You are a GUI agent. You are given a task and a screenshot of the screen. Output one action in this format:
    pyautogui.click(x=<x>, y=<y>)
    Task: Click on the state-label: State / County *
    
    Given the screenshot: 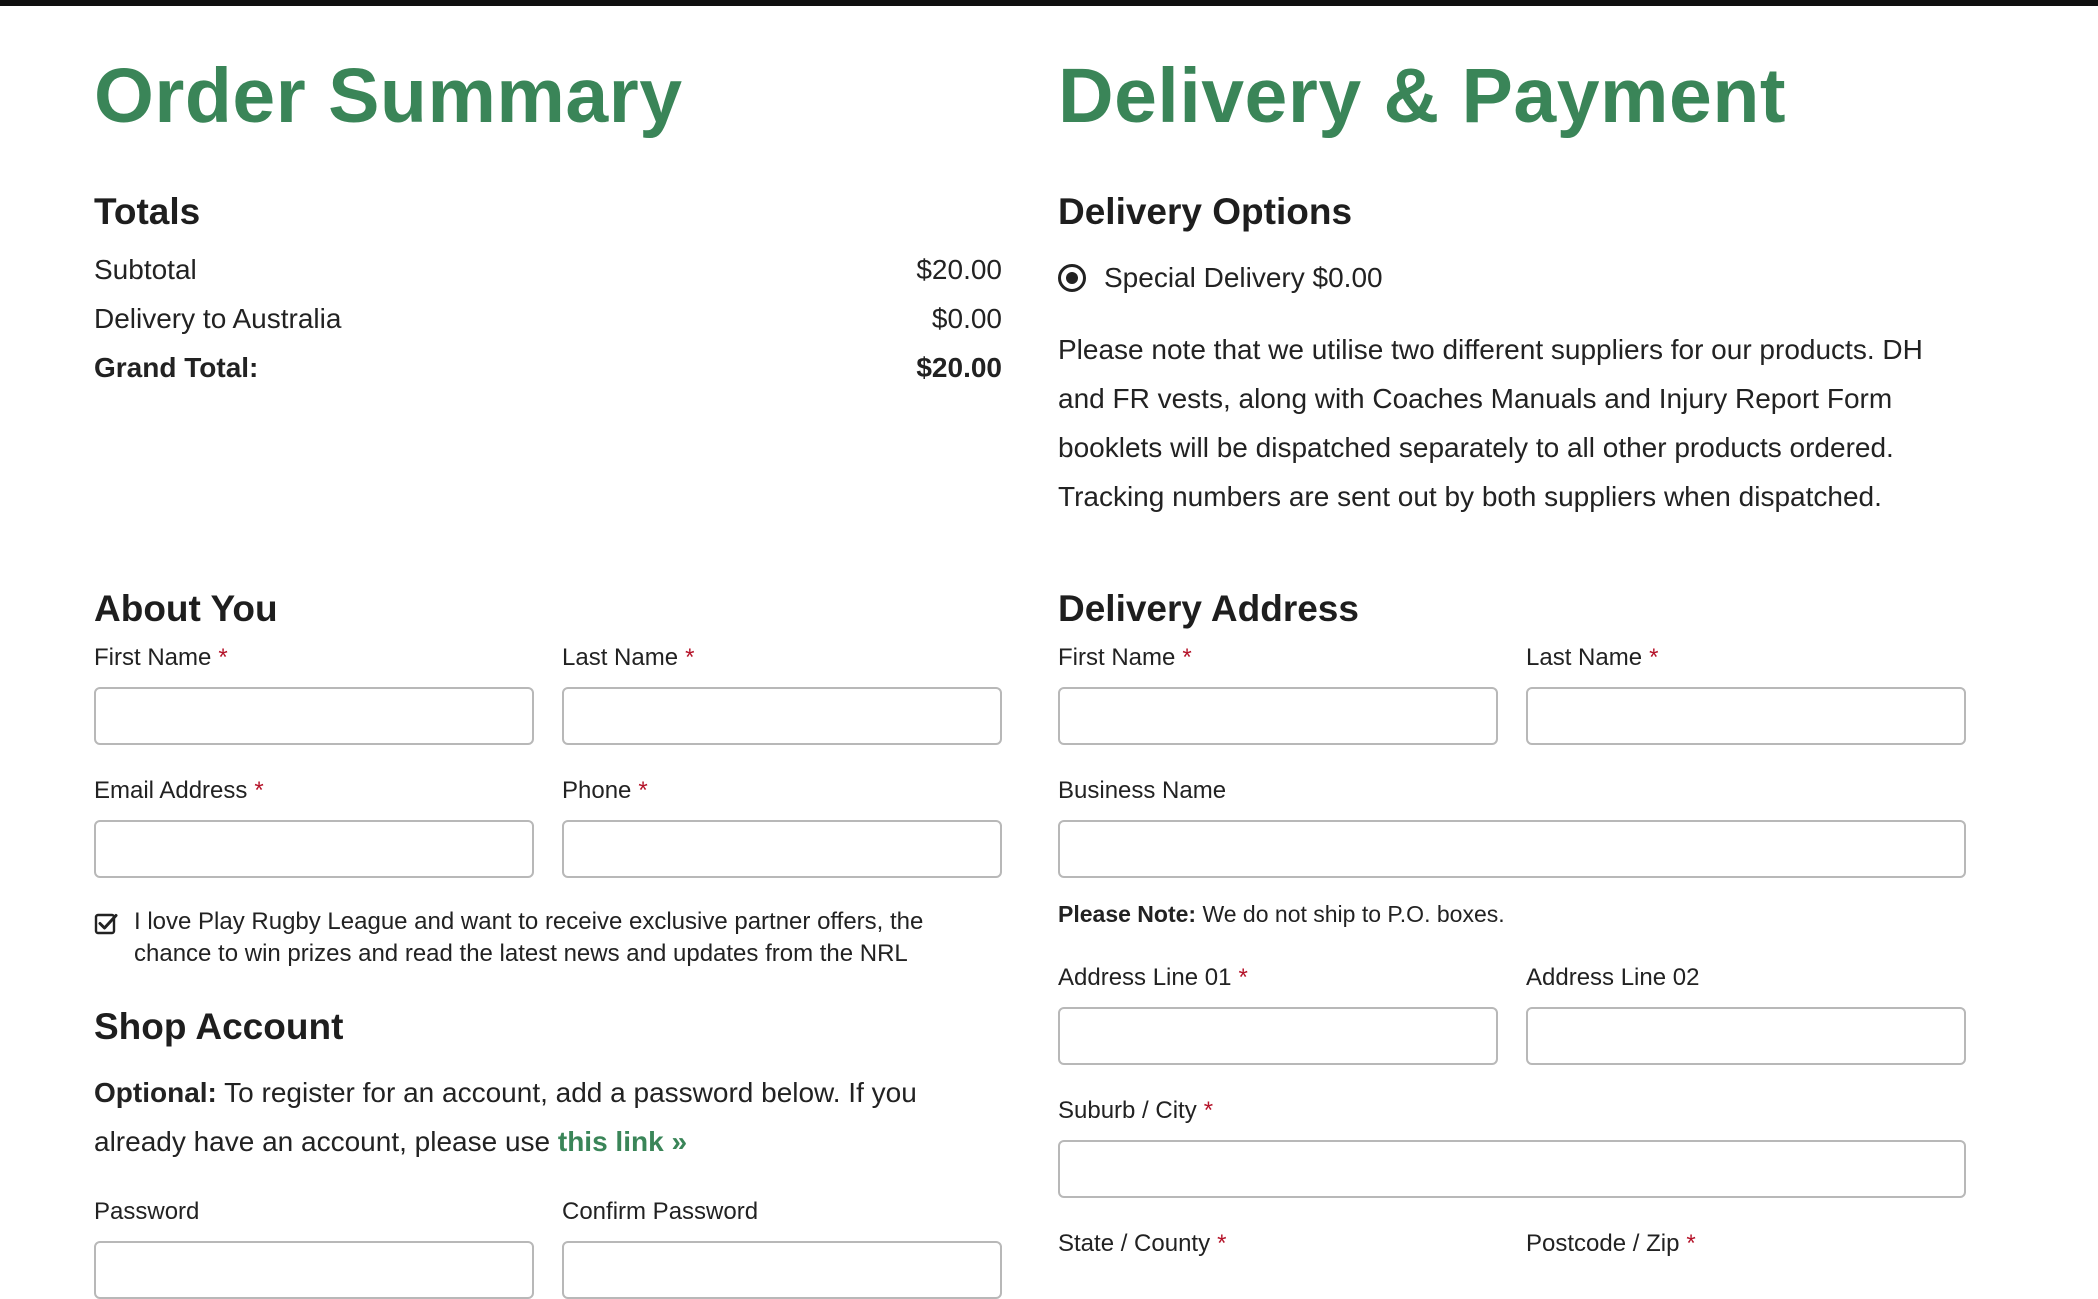 What is the action you would take?
    pyautogui.click(x=1142, y=1243)
    